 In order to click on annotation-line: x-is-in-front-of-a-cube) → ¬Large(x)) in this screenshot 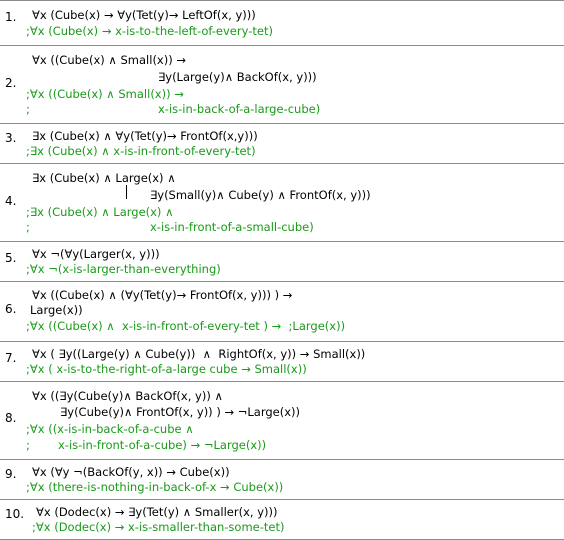, I will do `click(162, 445)`.